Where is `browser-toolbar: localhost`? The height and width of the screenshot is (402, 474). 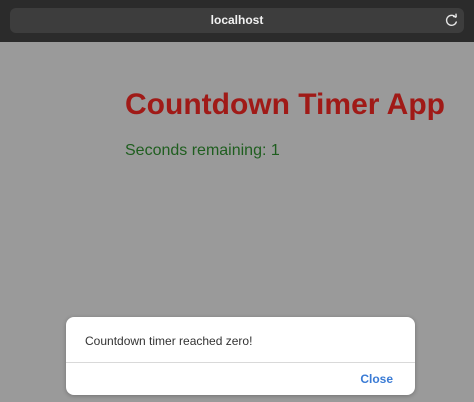 browser-toolbar: localhost is located at coordinates (237, 21).